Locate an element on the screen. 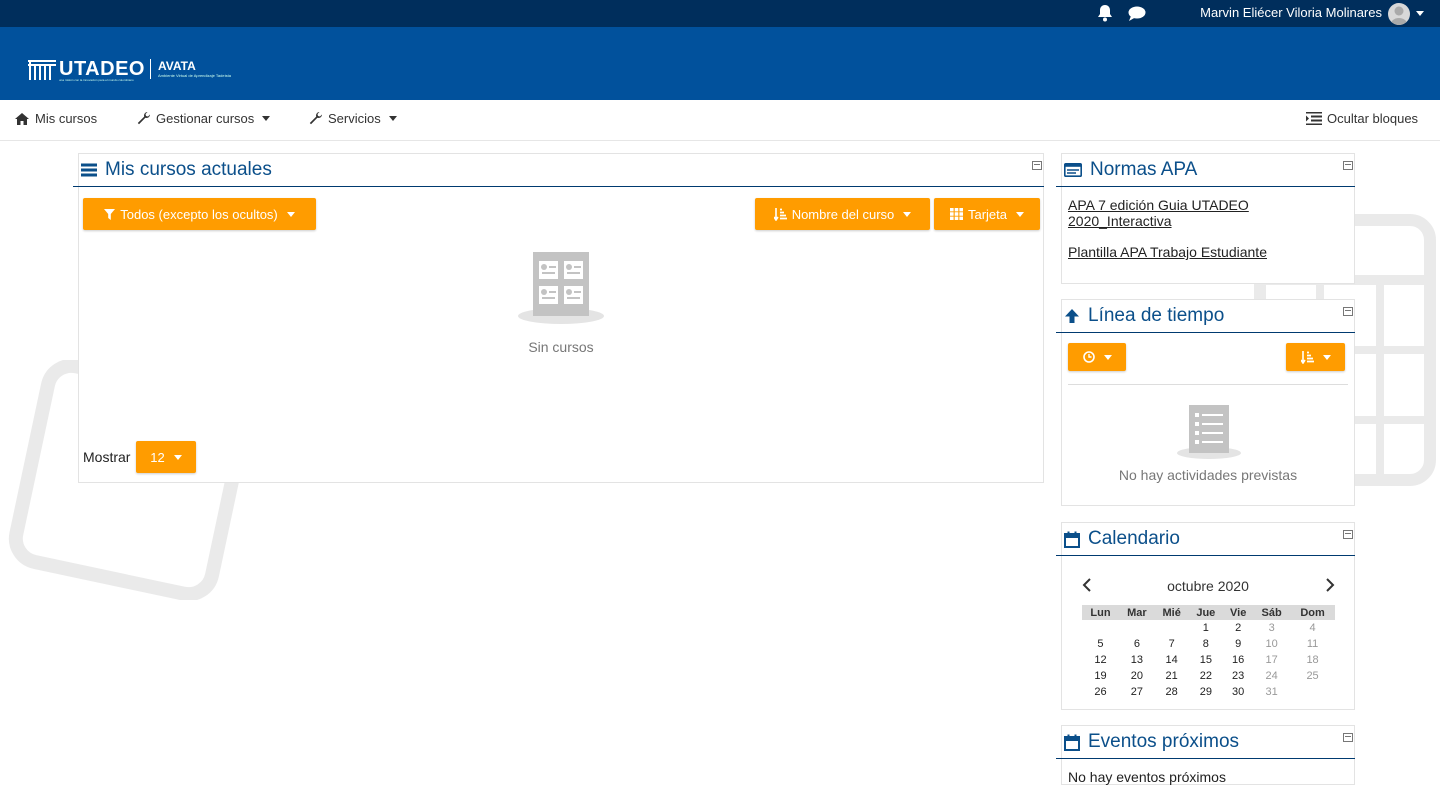 The height and width of the screenshot is (785, 1440). weekday: Vie is located at coordinates (1238, 612).